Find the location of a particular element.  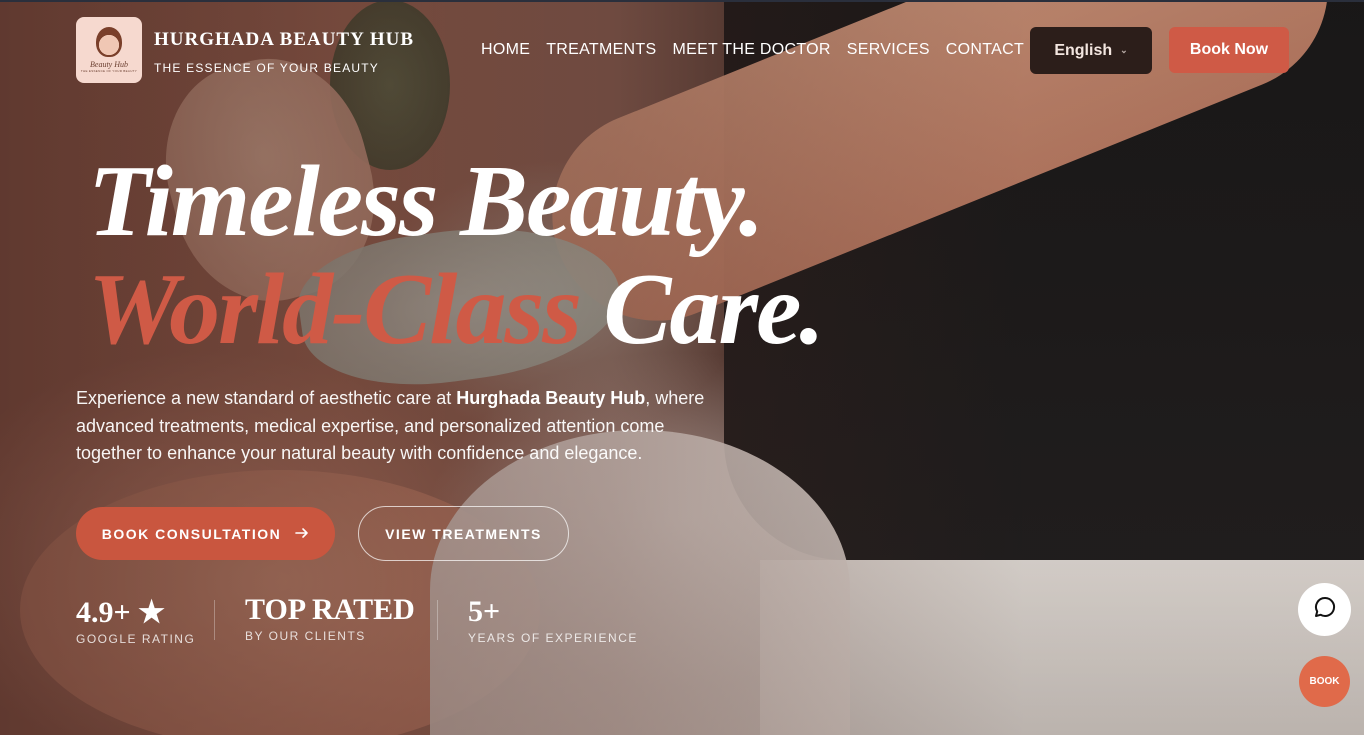

book-now-button: Book Now is located at coordinates (1229, 50).